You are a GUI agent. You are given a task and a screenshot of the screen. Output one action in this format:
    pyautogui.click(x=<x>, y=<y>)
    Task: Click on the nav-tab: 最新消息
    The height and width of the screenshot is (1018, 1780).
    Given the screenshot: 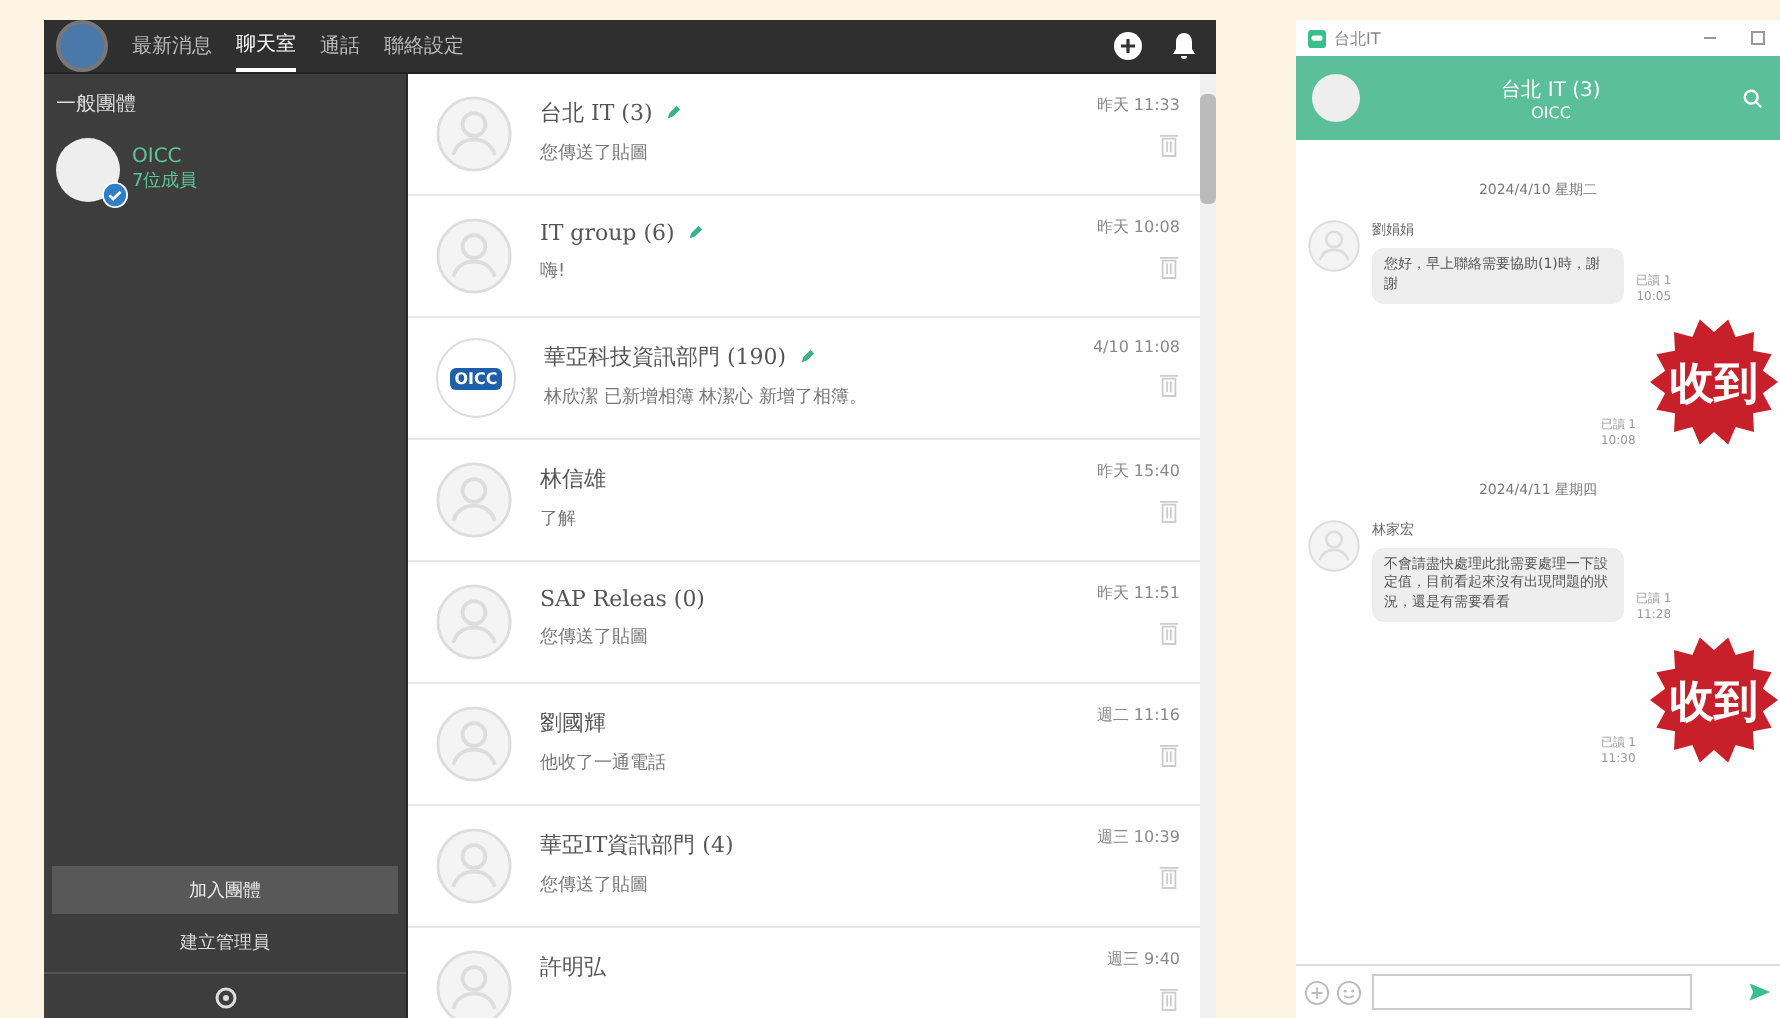 What is the action you would take?
    pyautogui.click(x=172, y=46)
    